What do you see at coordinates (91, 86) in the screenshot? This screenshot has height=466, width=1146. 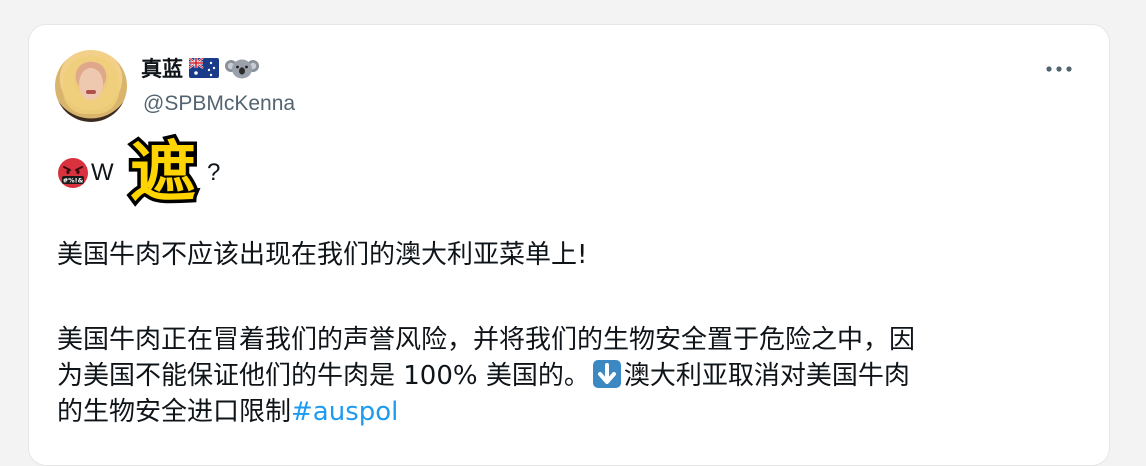 I see `avatar` at bounding box center [91, 86].